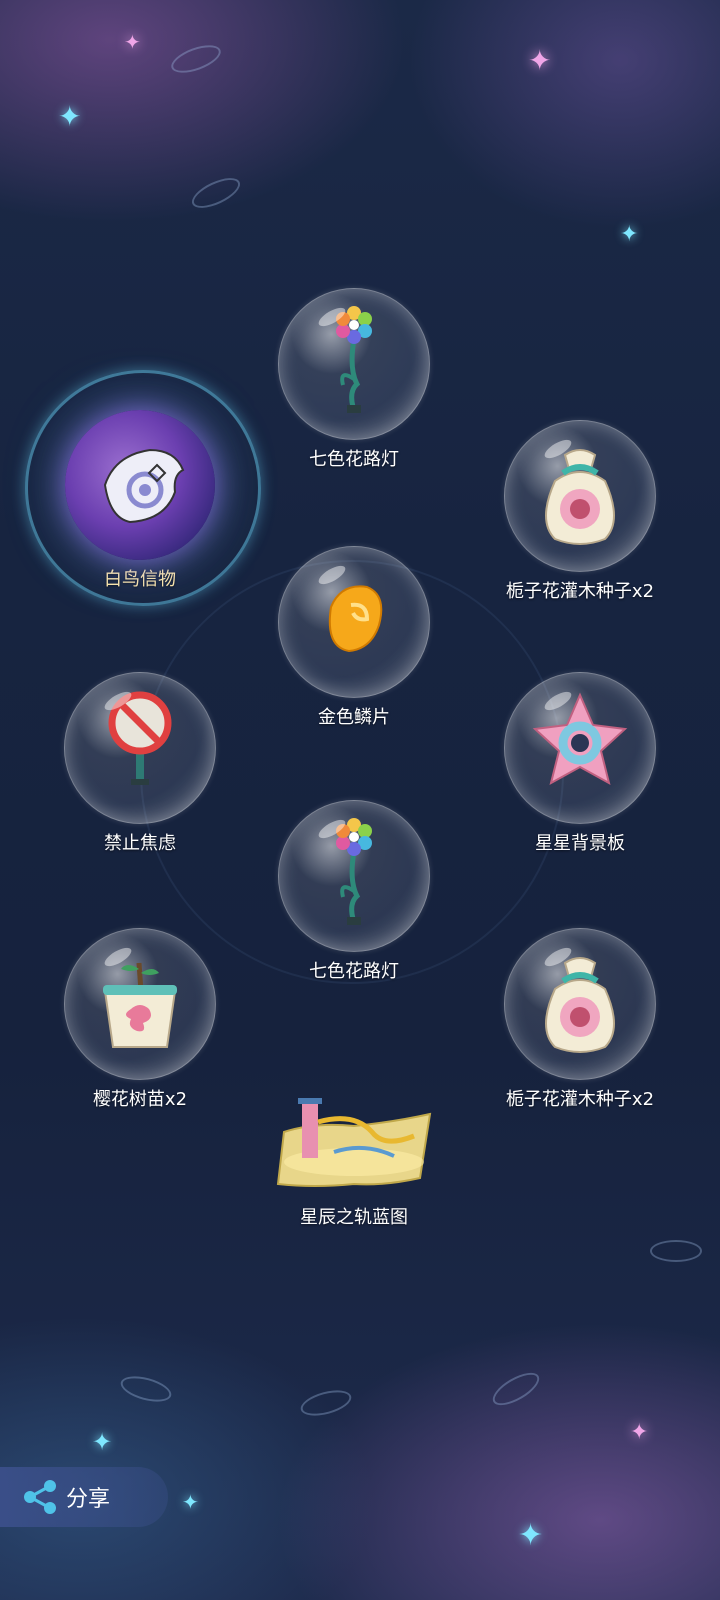 Image resolution: width=720 pixels, height=1600 pixels. I want to click on golden-scale-icon, so click(355, 619).